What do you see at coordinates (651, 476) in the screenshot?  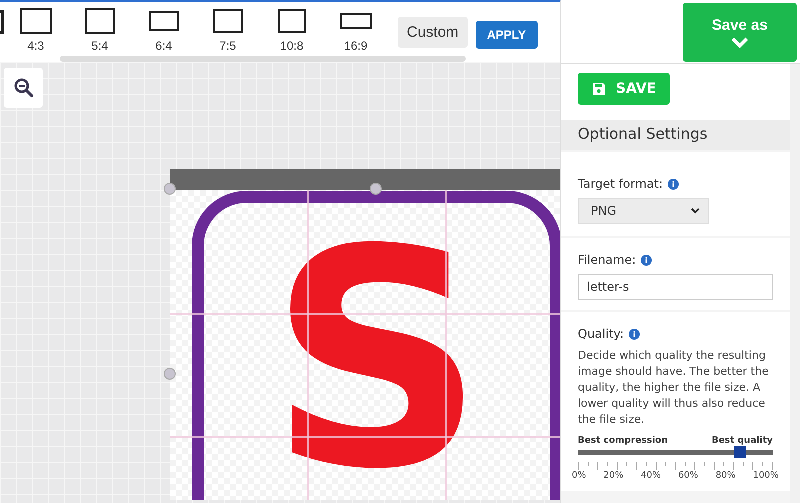 I see `tick-label: 40%` at bounding box center [651, 476].